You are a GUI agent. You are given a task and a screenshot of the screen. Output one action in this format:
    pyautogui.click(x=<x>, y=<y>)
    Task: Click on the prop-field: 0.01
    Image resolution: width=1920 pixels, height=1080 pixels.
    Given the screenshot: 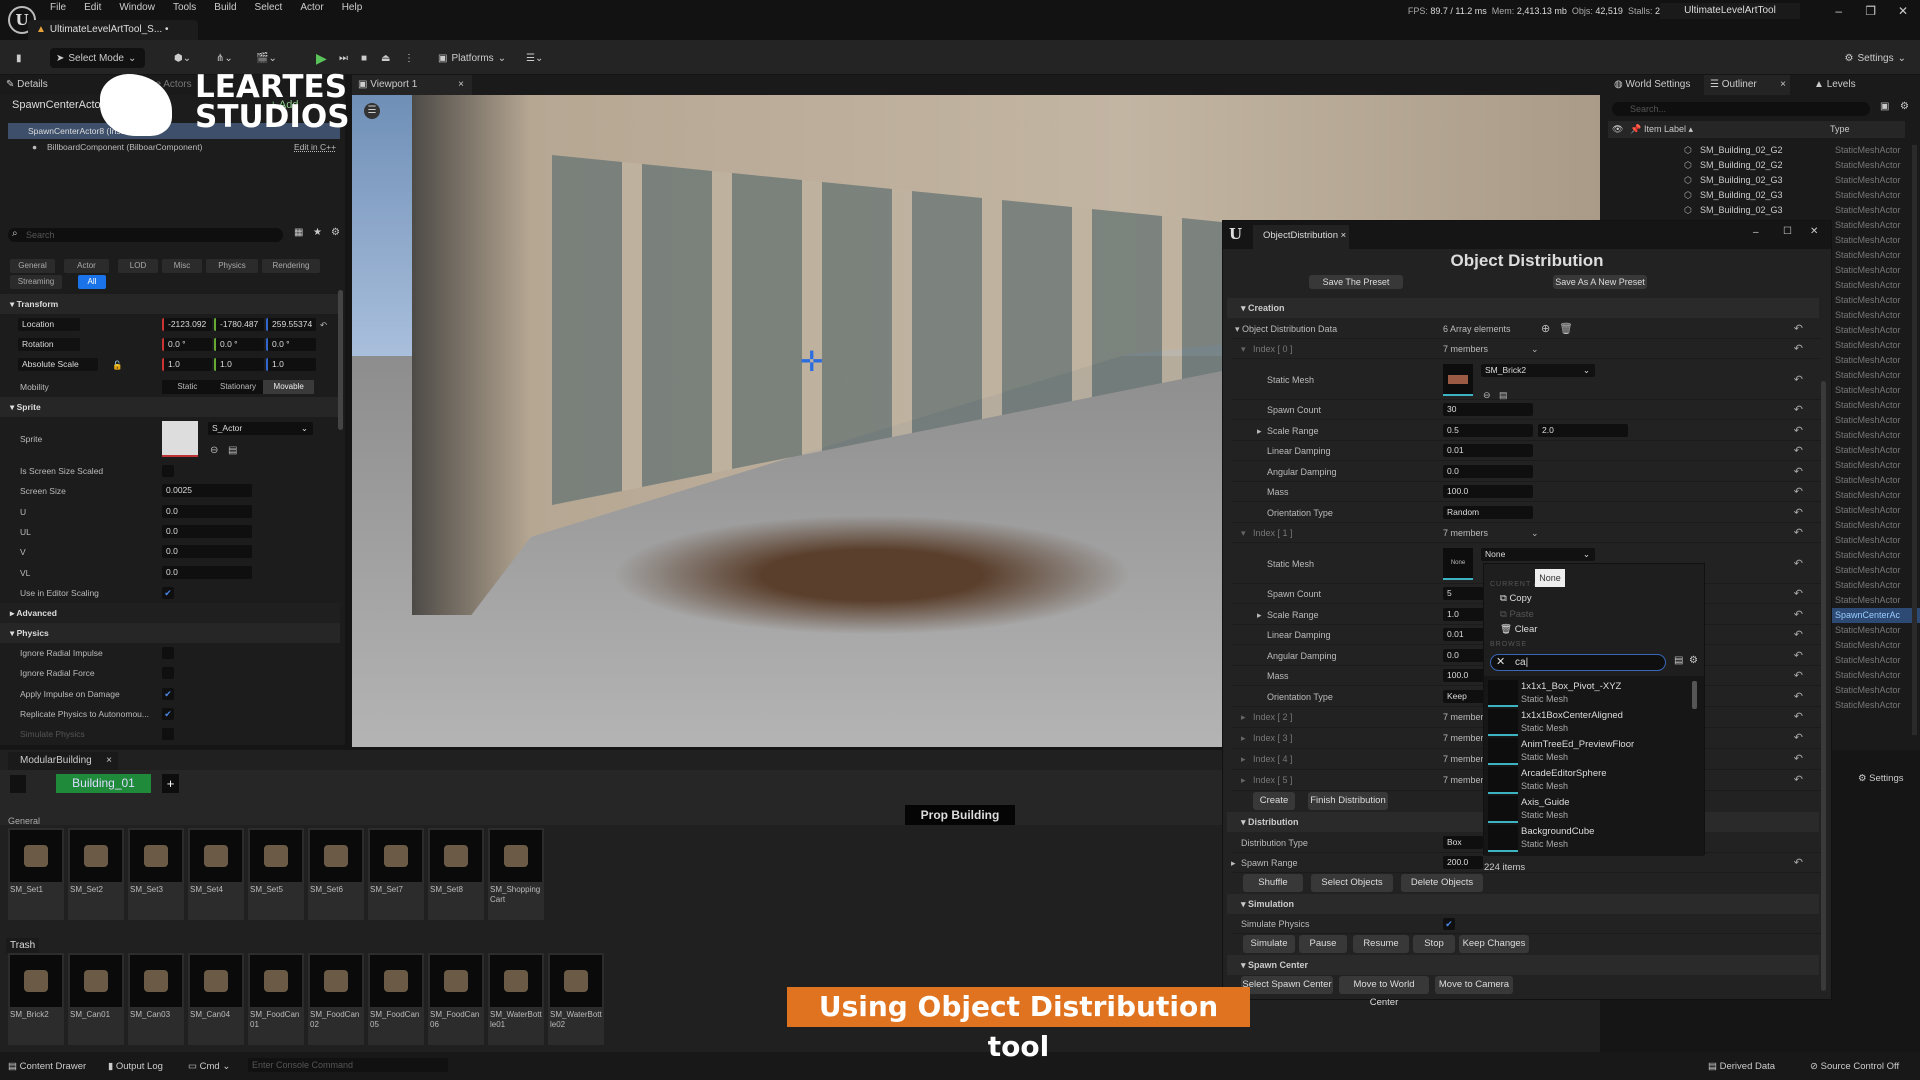 What is the action you would take?
    pyautogui.click(x=1488, y=450)
    